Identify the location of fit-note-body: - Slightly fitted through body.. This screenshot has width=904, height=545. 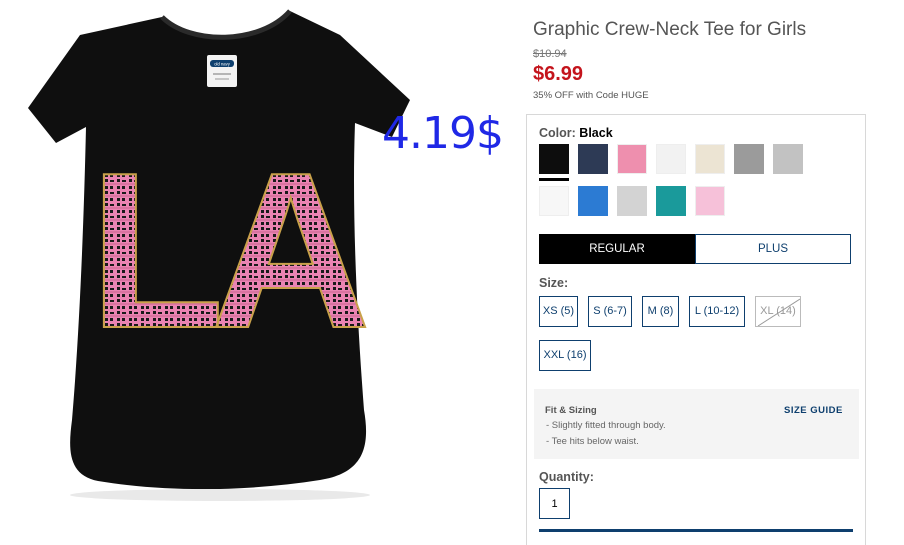
(606, 425).